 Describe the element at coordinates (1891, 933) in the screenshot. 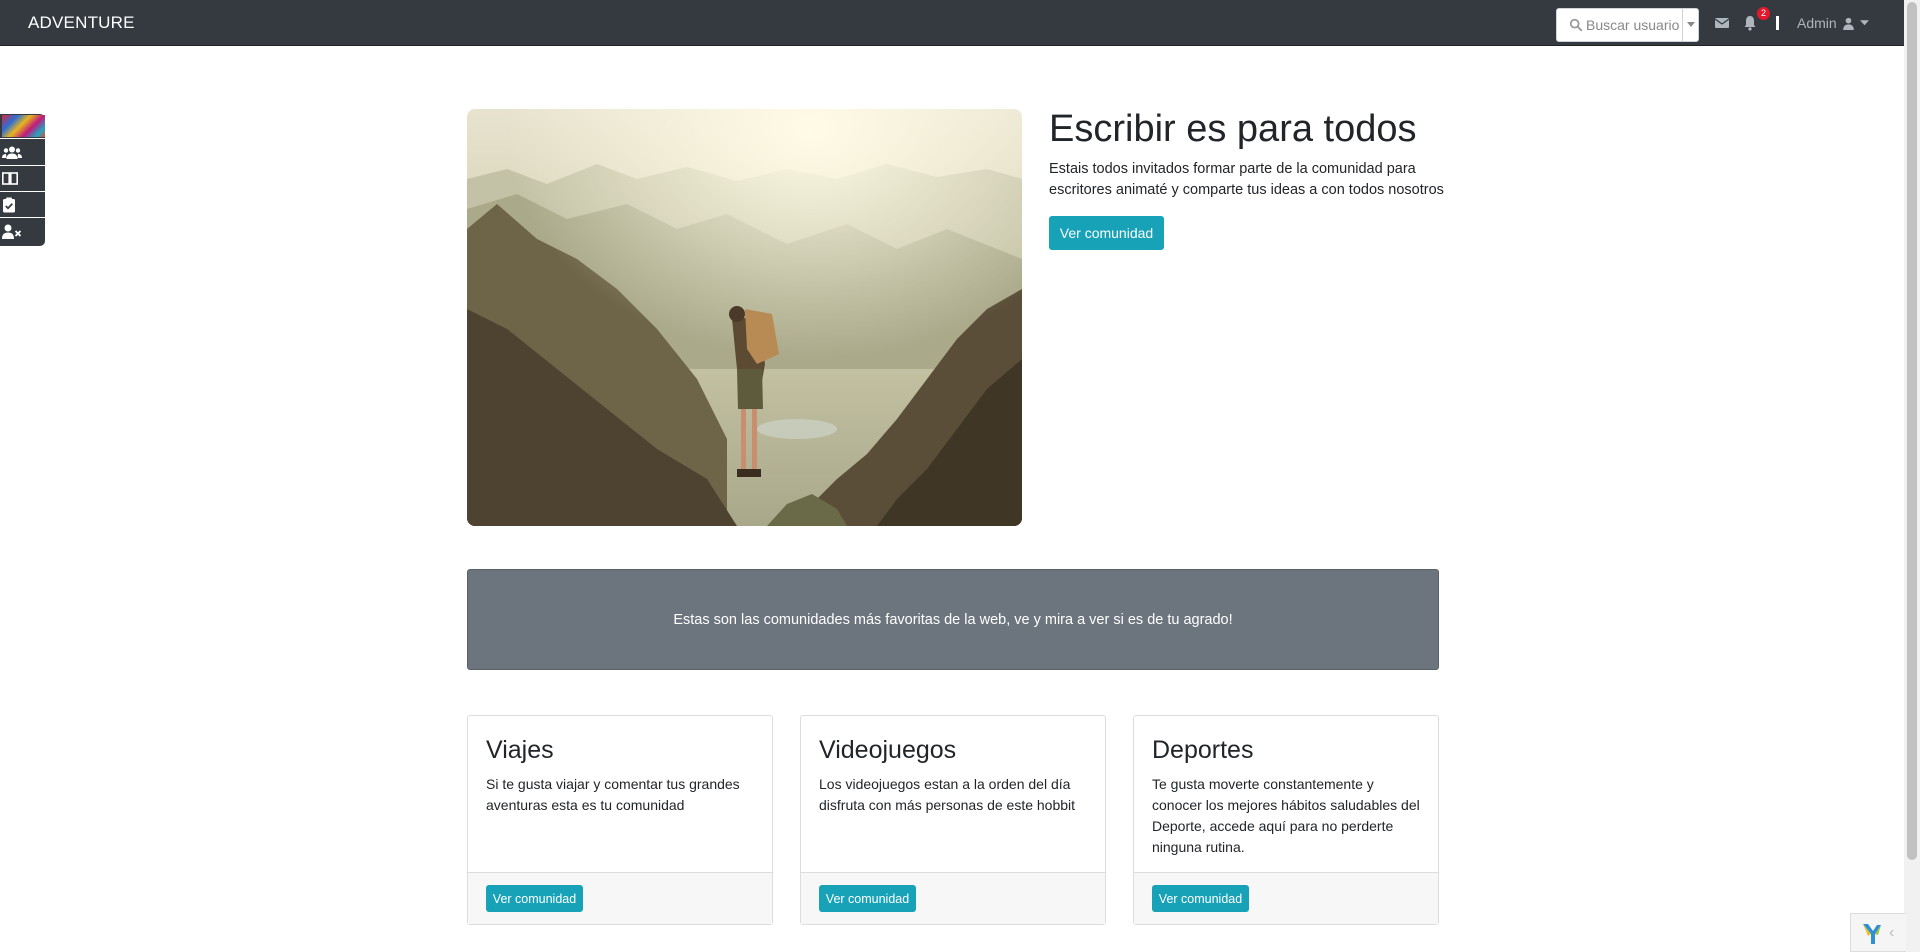

I see `chevron-left-icon: ‹` at that location.